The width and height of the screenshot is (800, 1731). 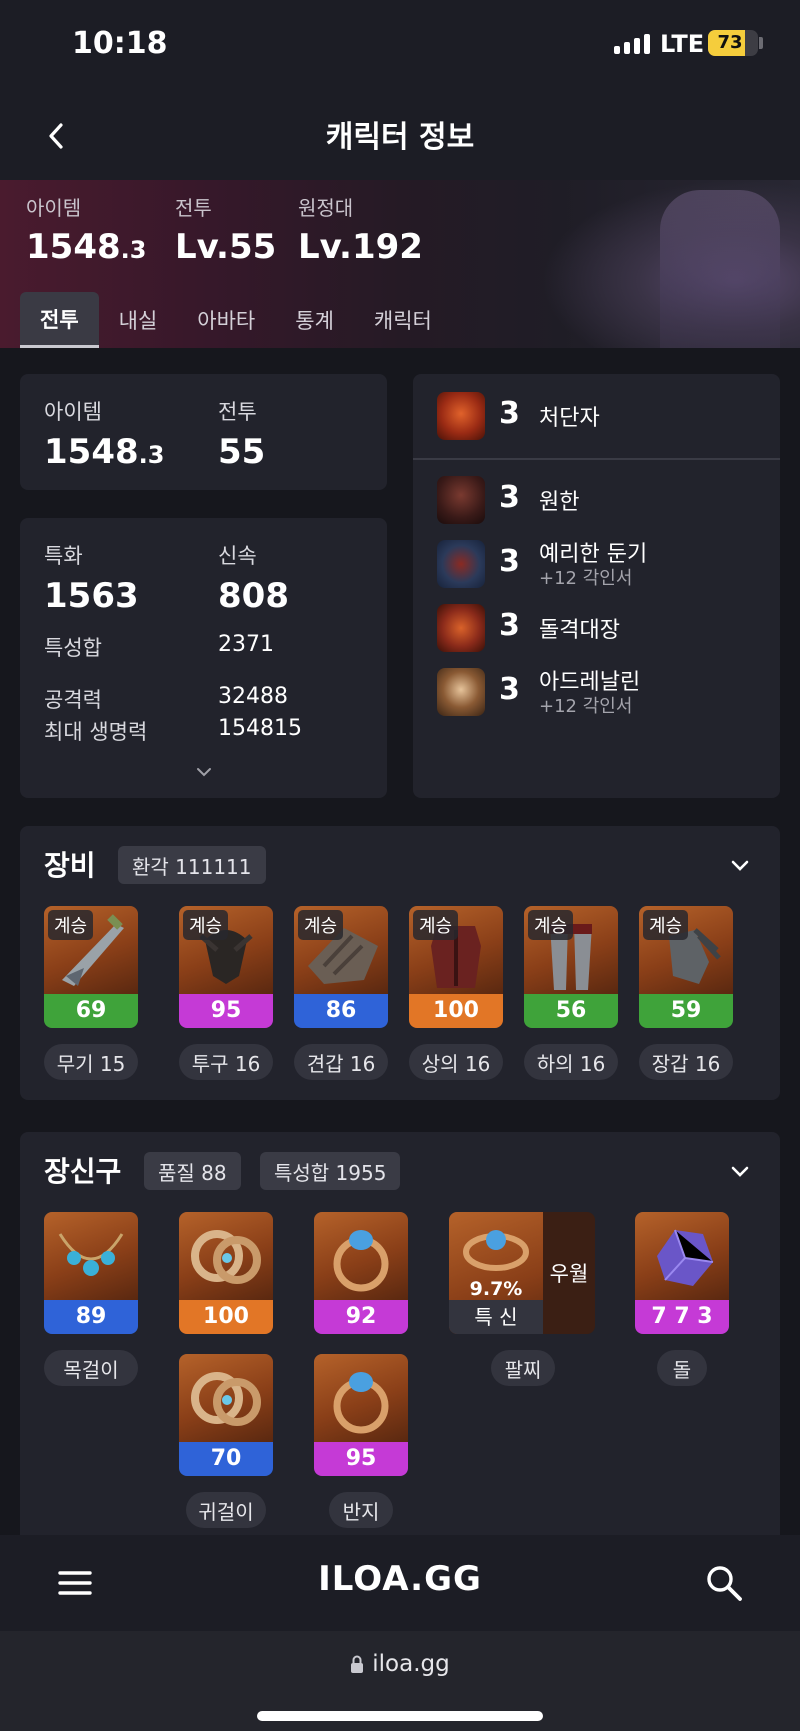 I want to click on engraving-raid-captain-icon, so click(x=461, y=628).